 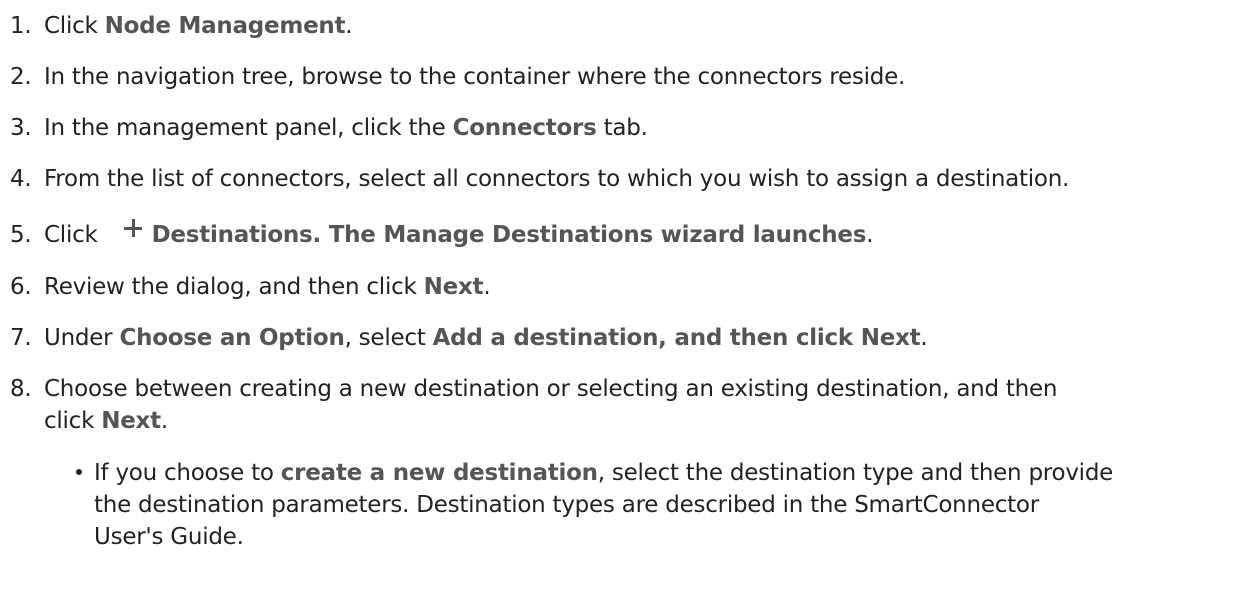 I want to click on step-8-continuation: click Next., so click(x=106, y=421).